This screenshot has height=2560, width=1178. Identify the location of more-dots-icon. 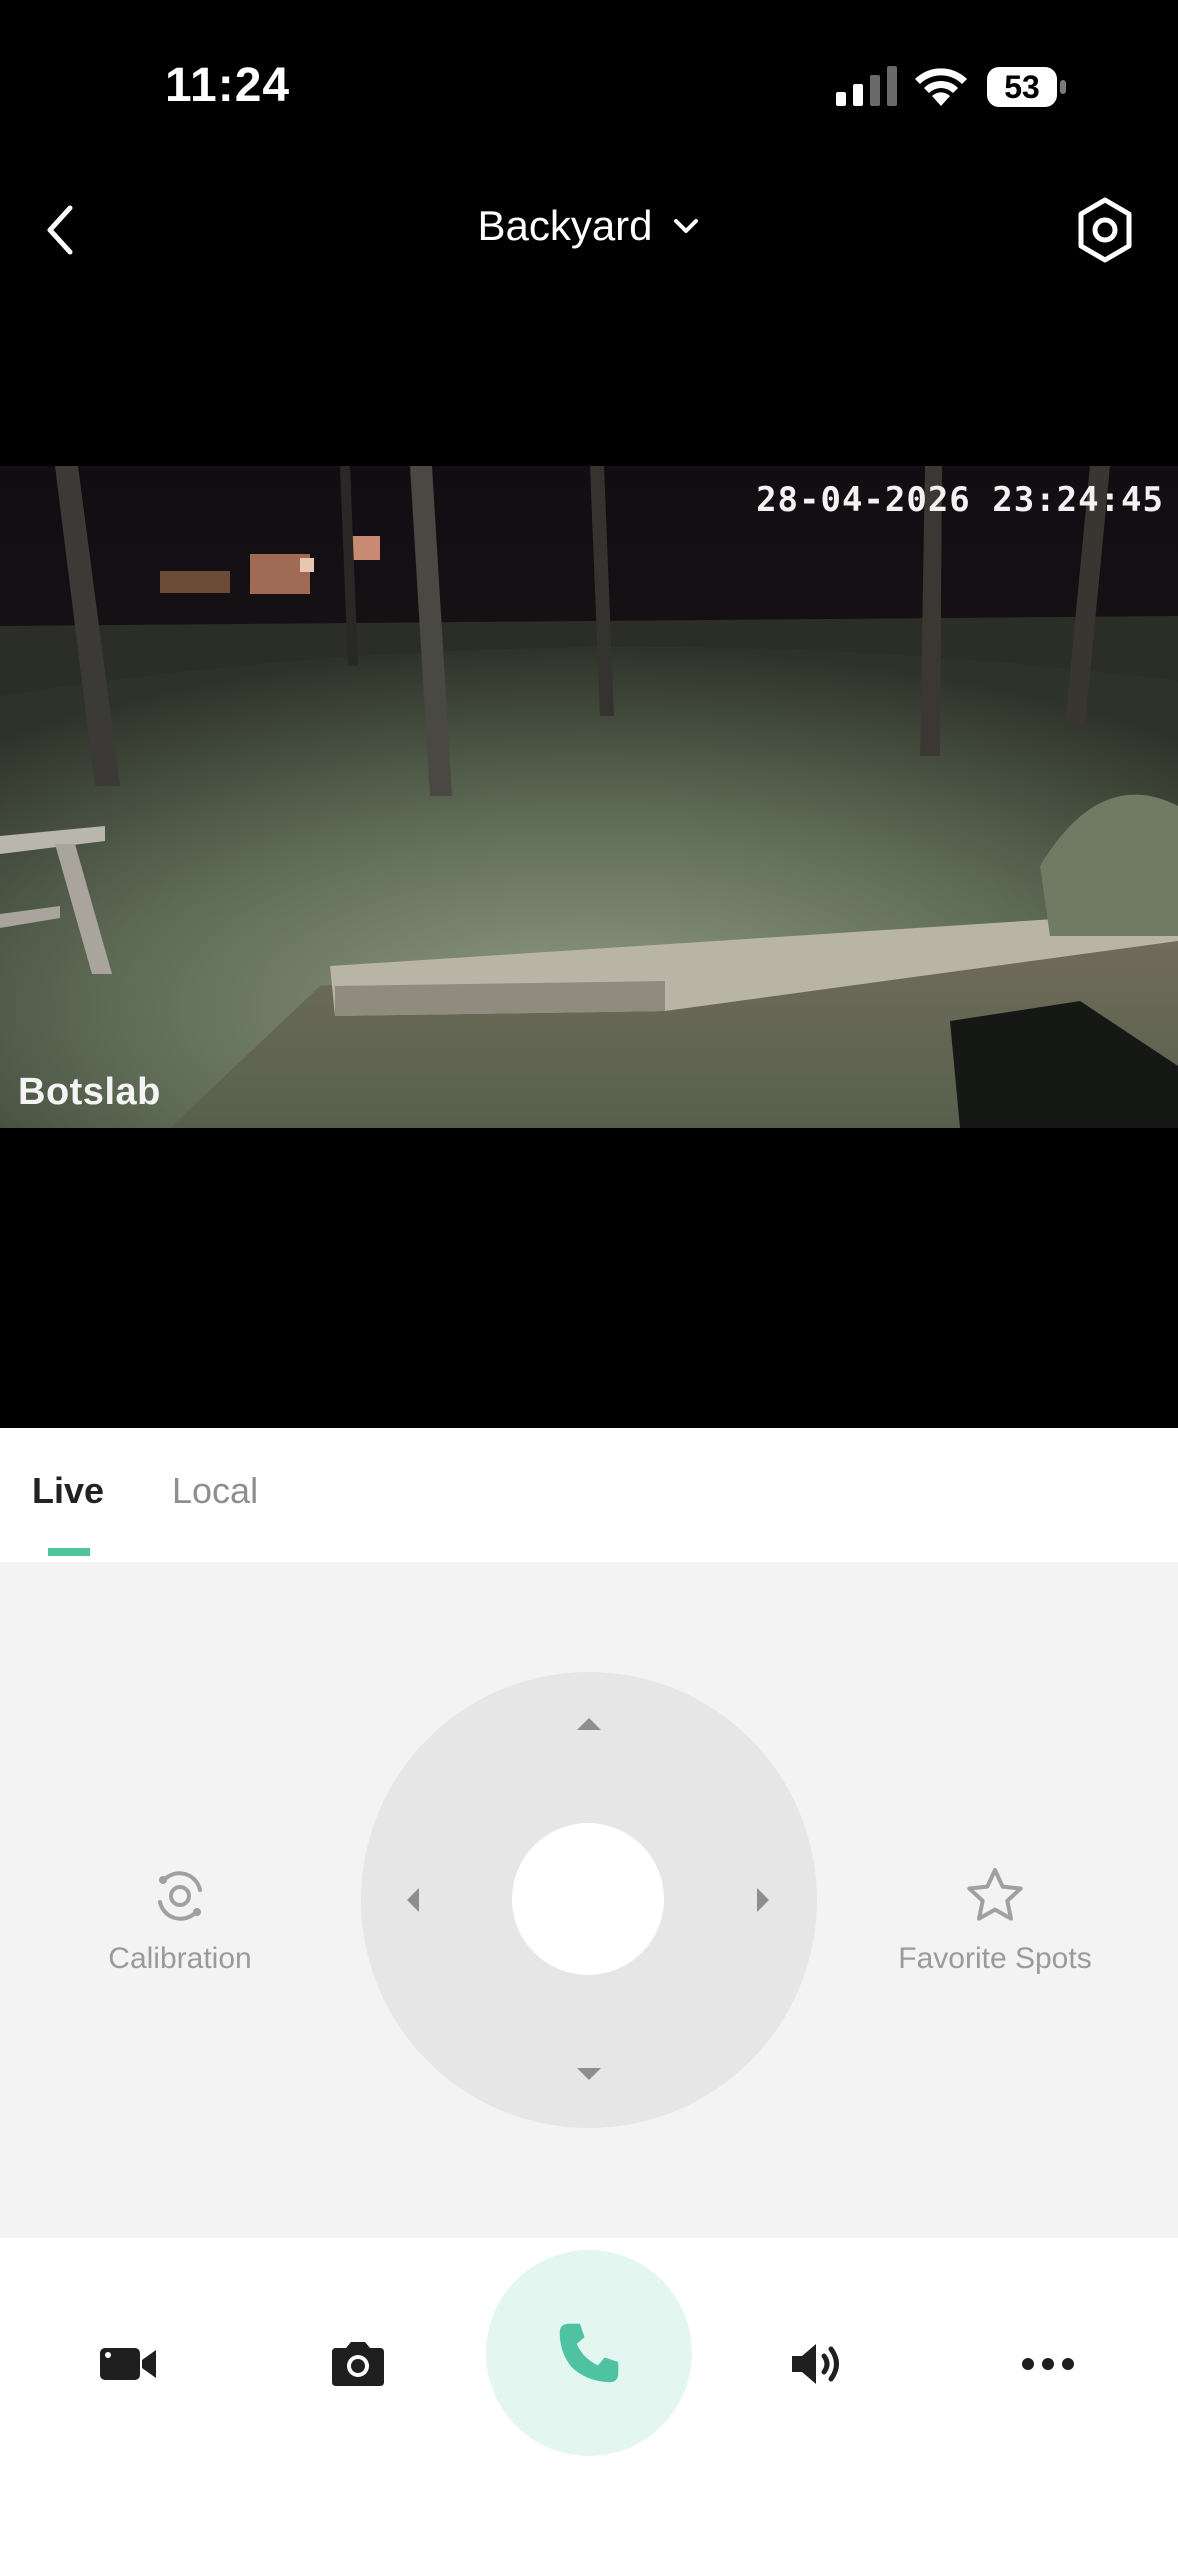
(1048, 2364).